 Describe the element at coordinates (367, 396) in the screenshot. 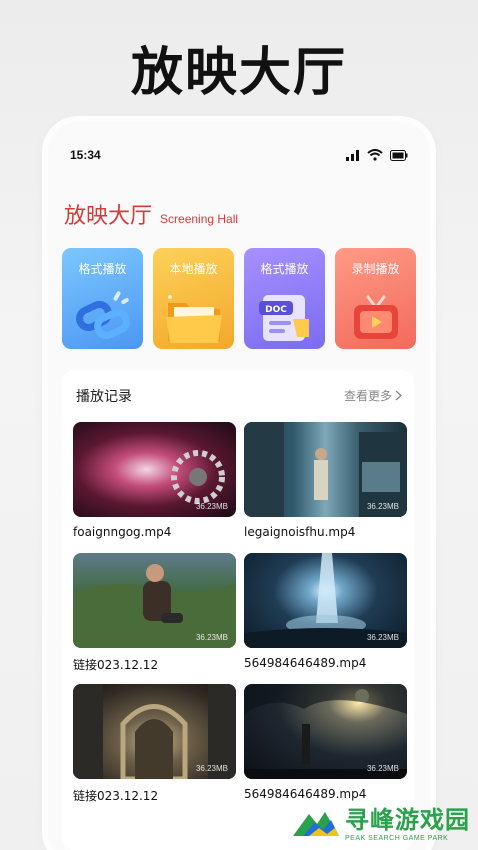

I see `view-more-label: 查看更多` at that location.